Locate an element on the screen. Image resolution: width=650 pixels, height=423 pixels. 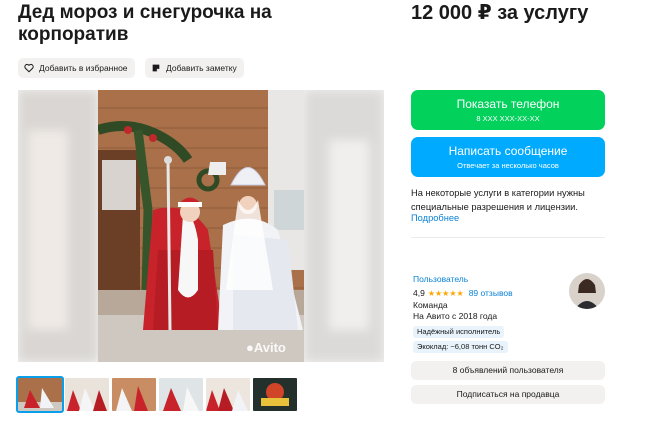
reliable-badge: Надёжный исполнитель is located at coordinates (459, 332).